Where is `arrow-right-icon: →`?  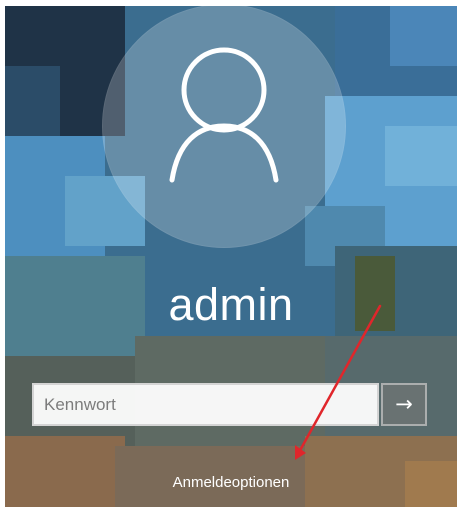 arrow-right-icon: → is located at coordinates (404, 404).